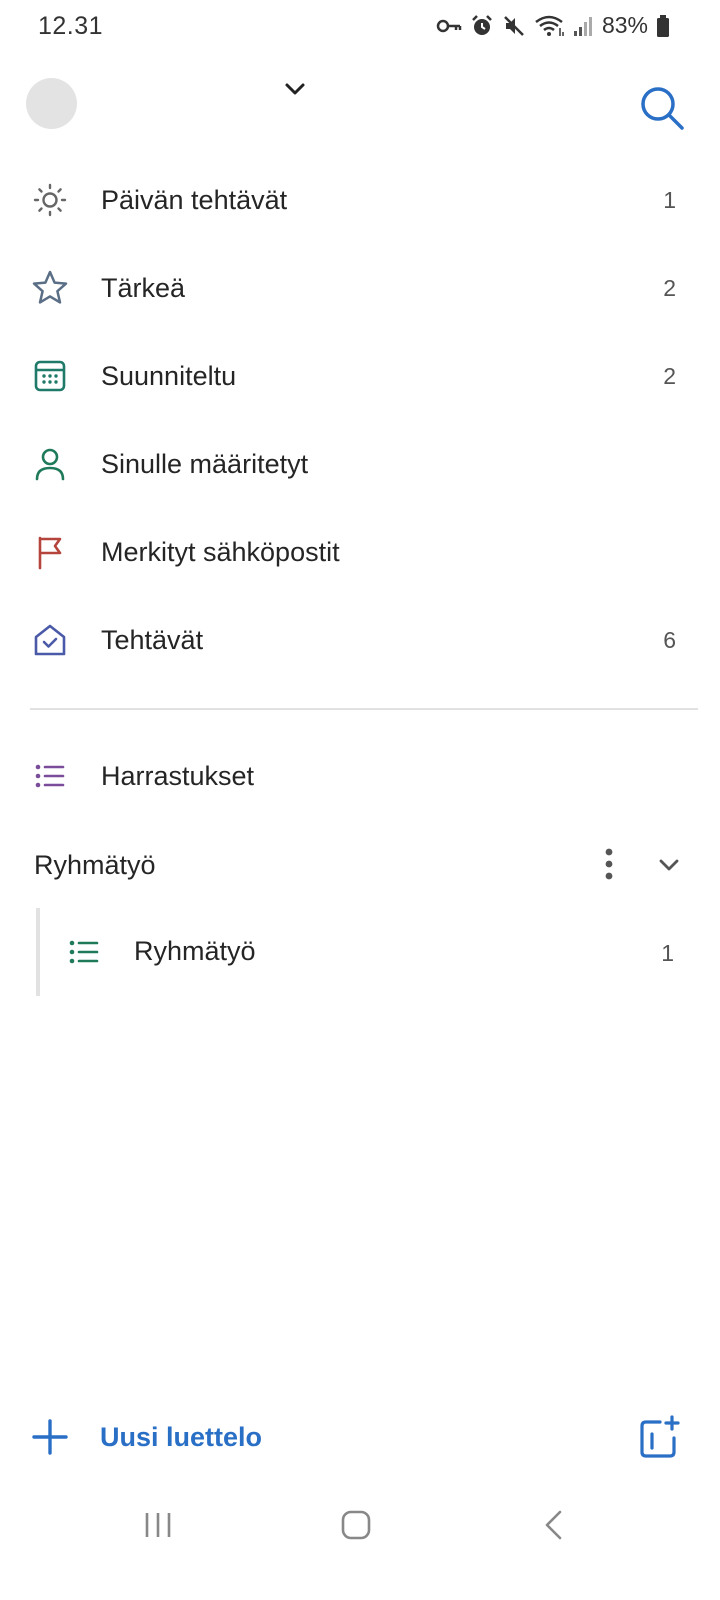  I want to click on back-icon, so click(553, 1525).